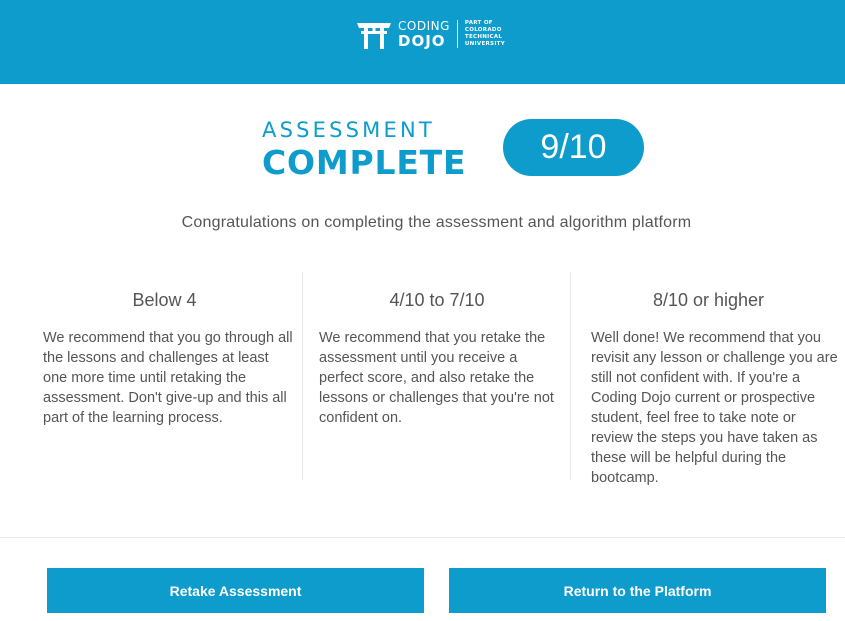  Describe the element at coordinates (348, 130) in the screenshot. I see `title-small: ASSESSMENT` at that location.